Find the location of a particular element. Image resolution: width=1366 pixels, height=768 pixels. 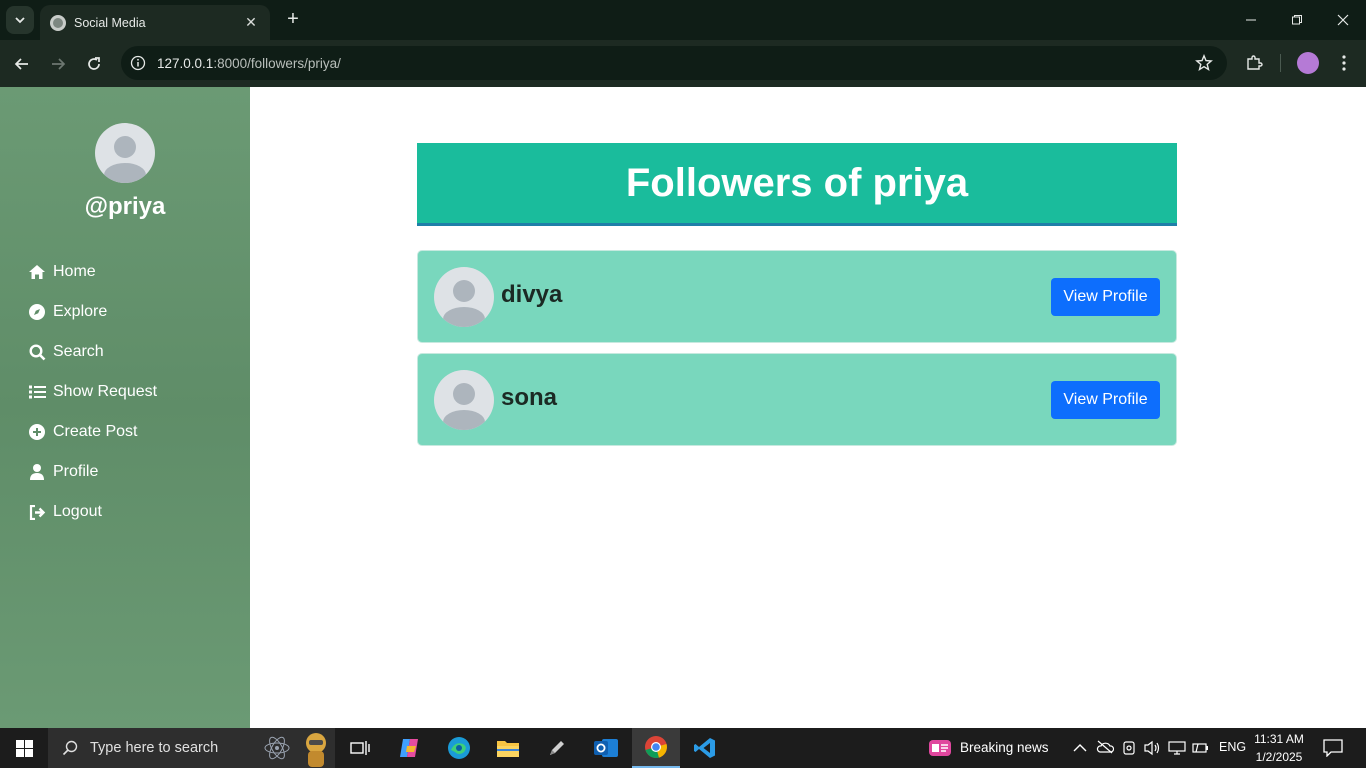

news-icon is located at coordinates (940, 748).